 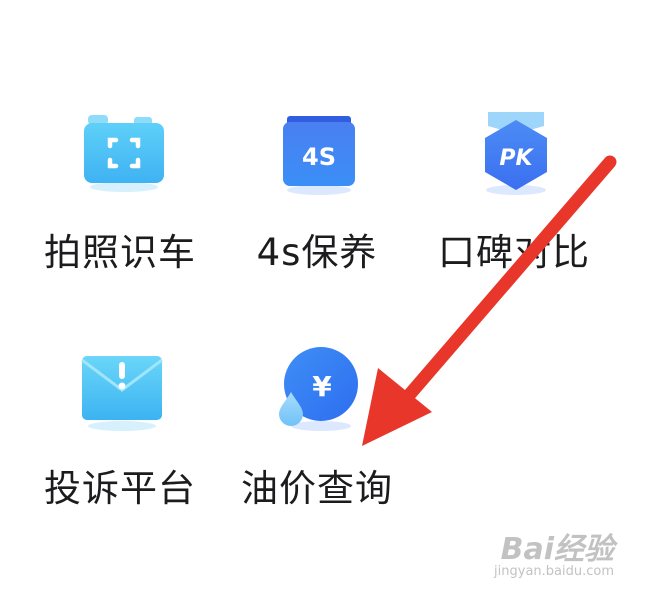 I want to click on 4s-icon-text: 4S, so click(x=319, y=157).